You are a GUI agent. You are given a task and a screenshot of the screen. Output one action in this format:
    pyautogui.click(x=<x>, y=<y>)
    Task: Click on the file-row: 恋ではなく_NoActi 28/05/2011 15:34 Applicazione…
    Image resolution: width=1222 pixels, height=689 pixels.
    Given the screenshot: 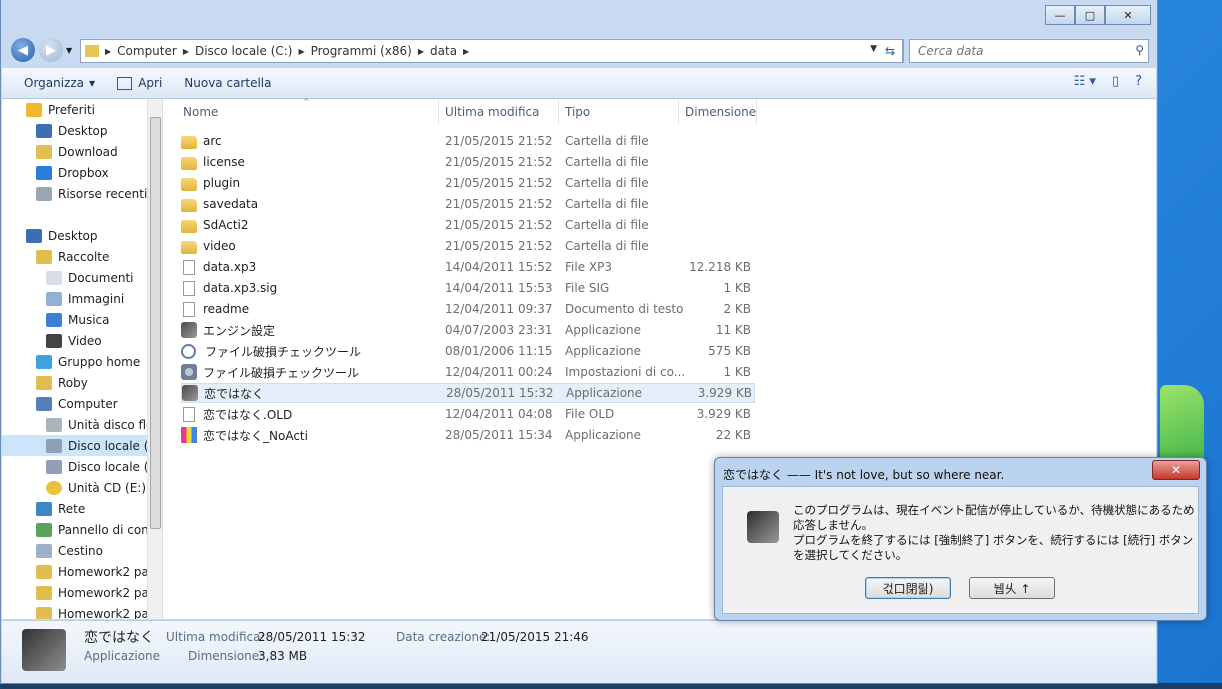 What is the action you would take?
    pyautogui.click(x=468, y=435)
    